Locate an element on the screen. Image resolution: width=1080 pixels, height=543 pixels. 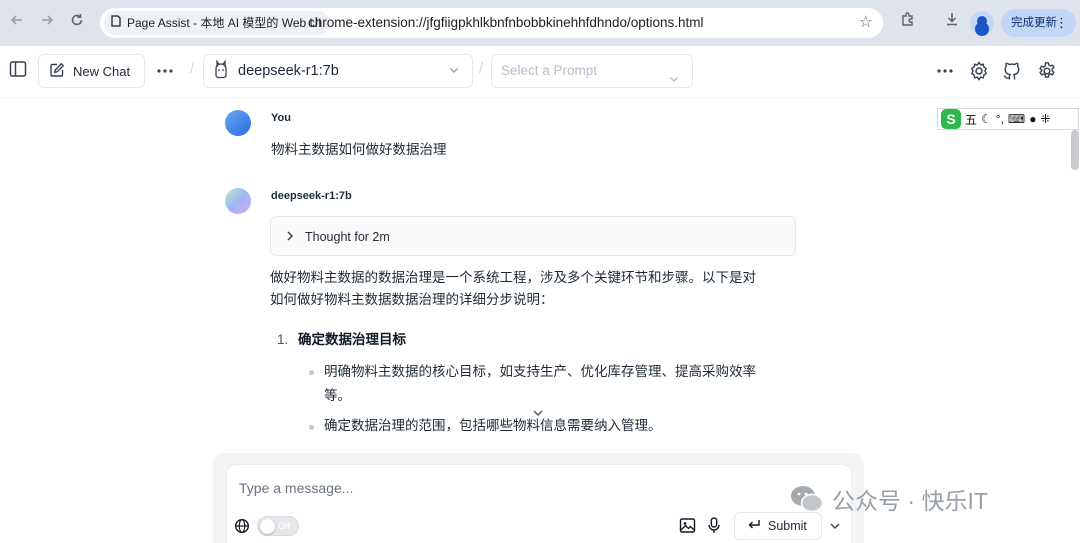
prompt-placeholder: Select a Prompt is located at coordinates (549, 70).